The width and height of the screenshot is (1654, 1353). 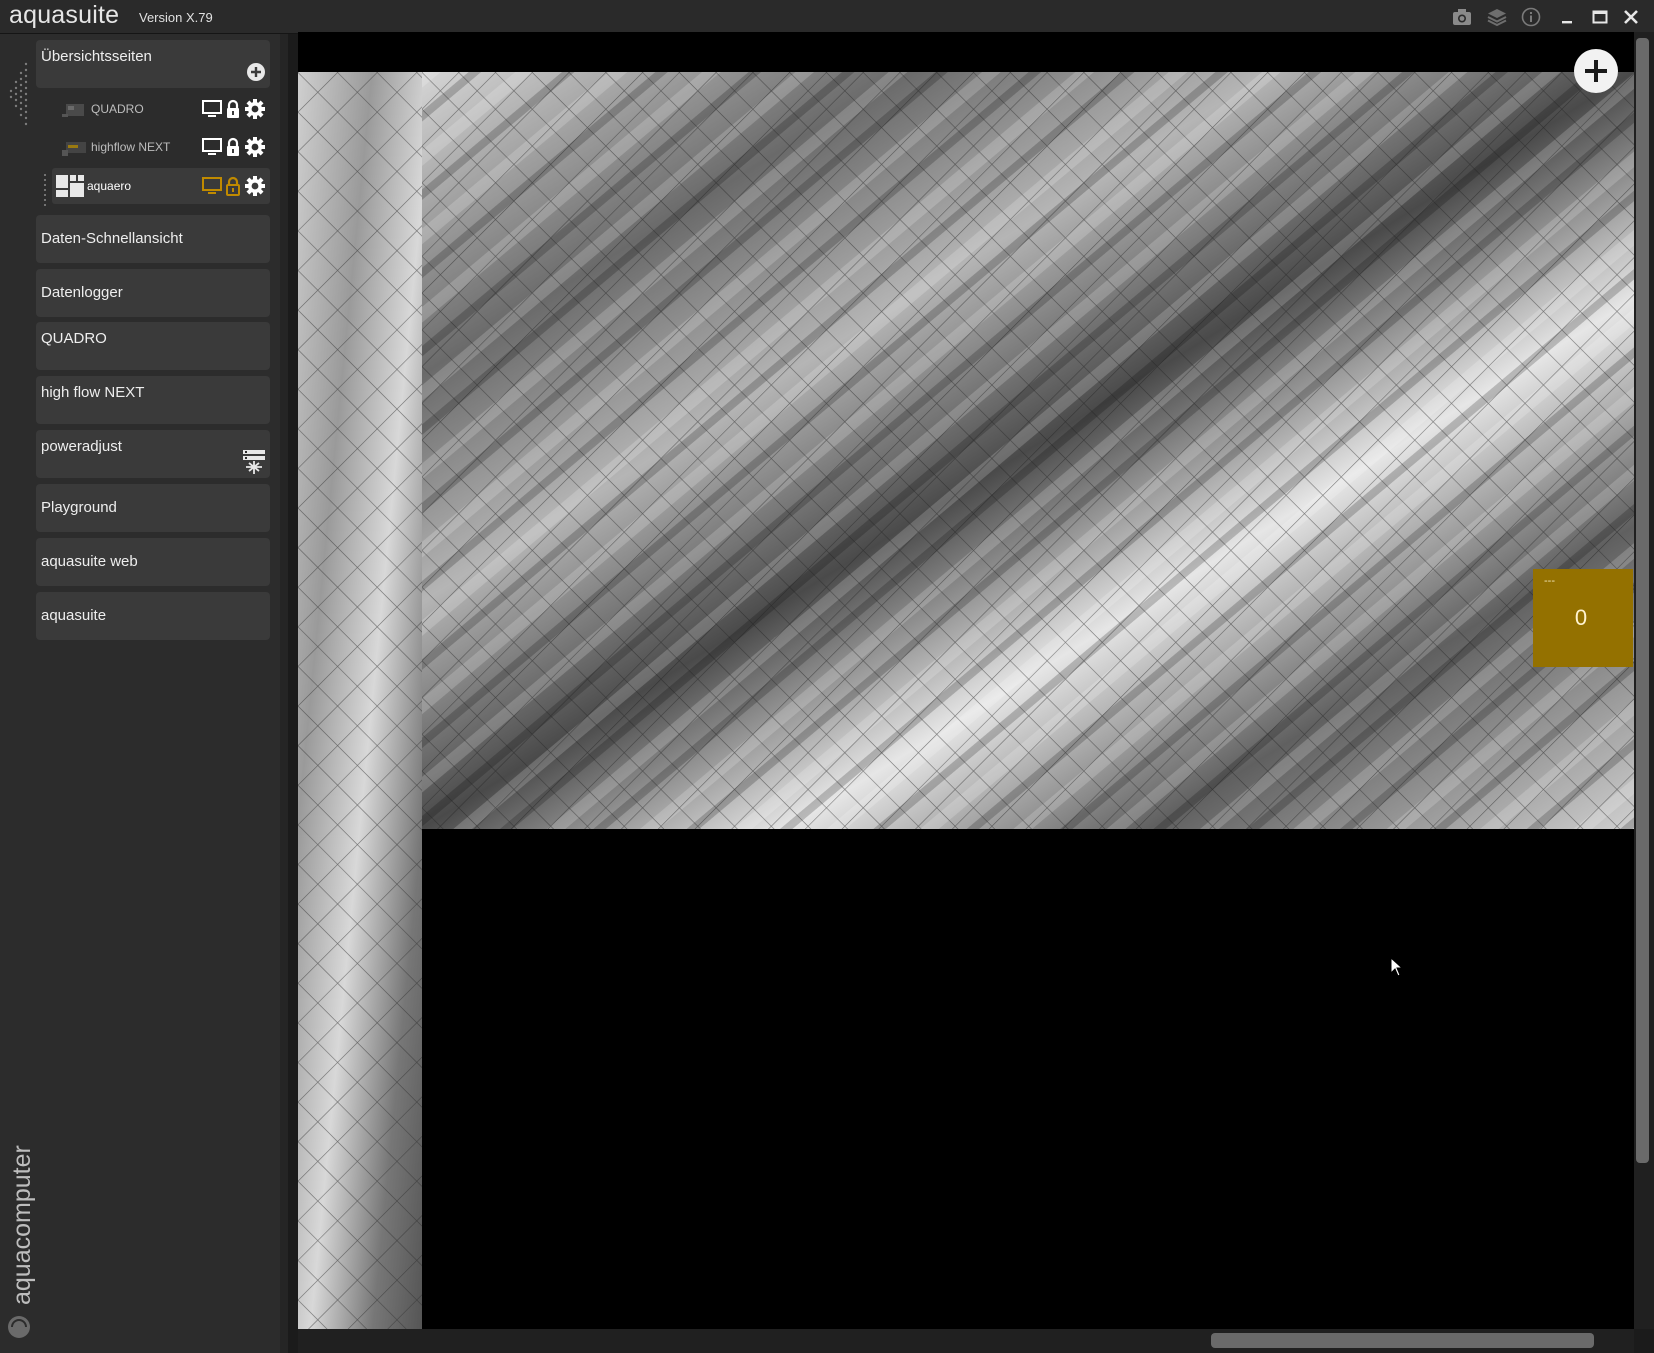 What do you see at coordinates (93, 392) in the screenshot?
I see `sidebar-item-label: high flow NEXT` at bounding box center [93, 392].